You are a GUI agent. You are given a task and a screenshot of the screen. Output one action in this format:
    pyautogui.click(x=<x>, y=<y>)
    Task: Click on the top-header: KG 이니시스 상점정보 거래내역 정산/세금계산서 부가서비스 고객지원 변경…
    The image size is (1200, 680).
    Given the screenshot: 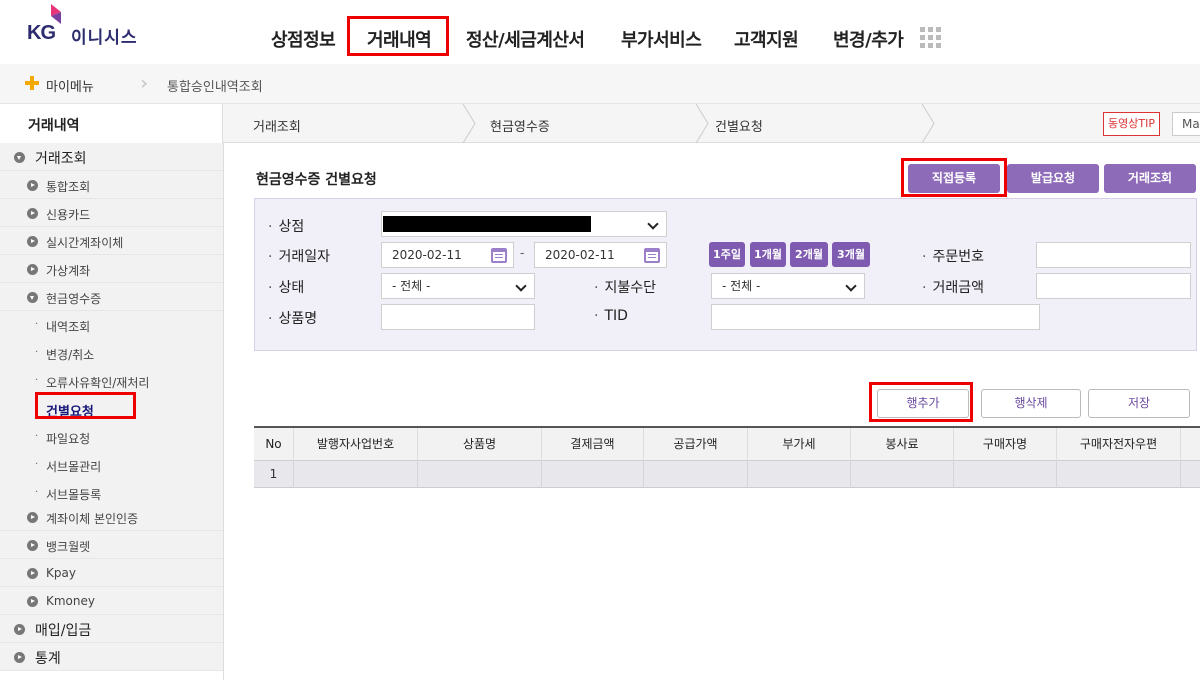 What is the action you would take?
    pyautogui.click(x=600, y=32)
    